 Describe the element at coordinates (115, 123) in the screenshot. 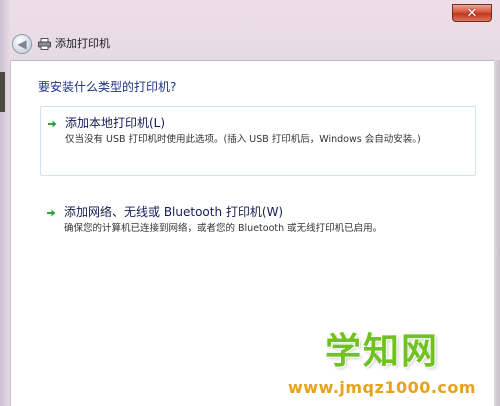

I see `option-title: 添加本地打印机(L)` at that location.